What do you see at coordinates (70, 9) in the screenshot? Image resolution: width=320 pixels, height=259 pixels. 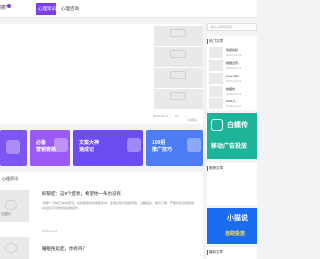 I see `nav-item-counseling: 心理咨询` at bounding box center [70, 9].